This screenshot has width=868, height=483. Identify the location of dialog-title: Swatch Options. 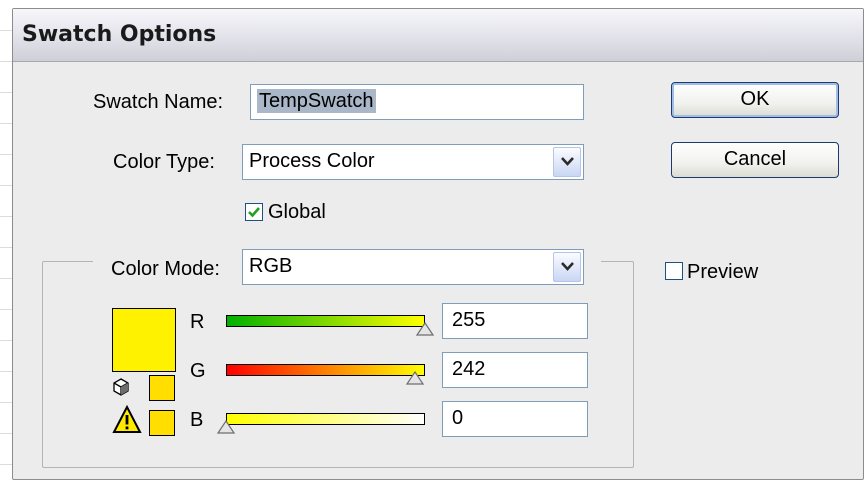
(119, 34).